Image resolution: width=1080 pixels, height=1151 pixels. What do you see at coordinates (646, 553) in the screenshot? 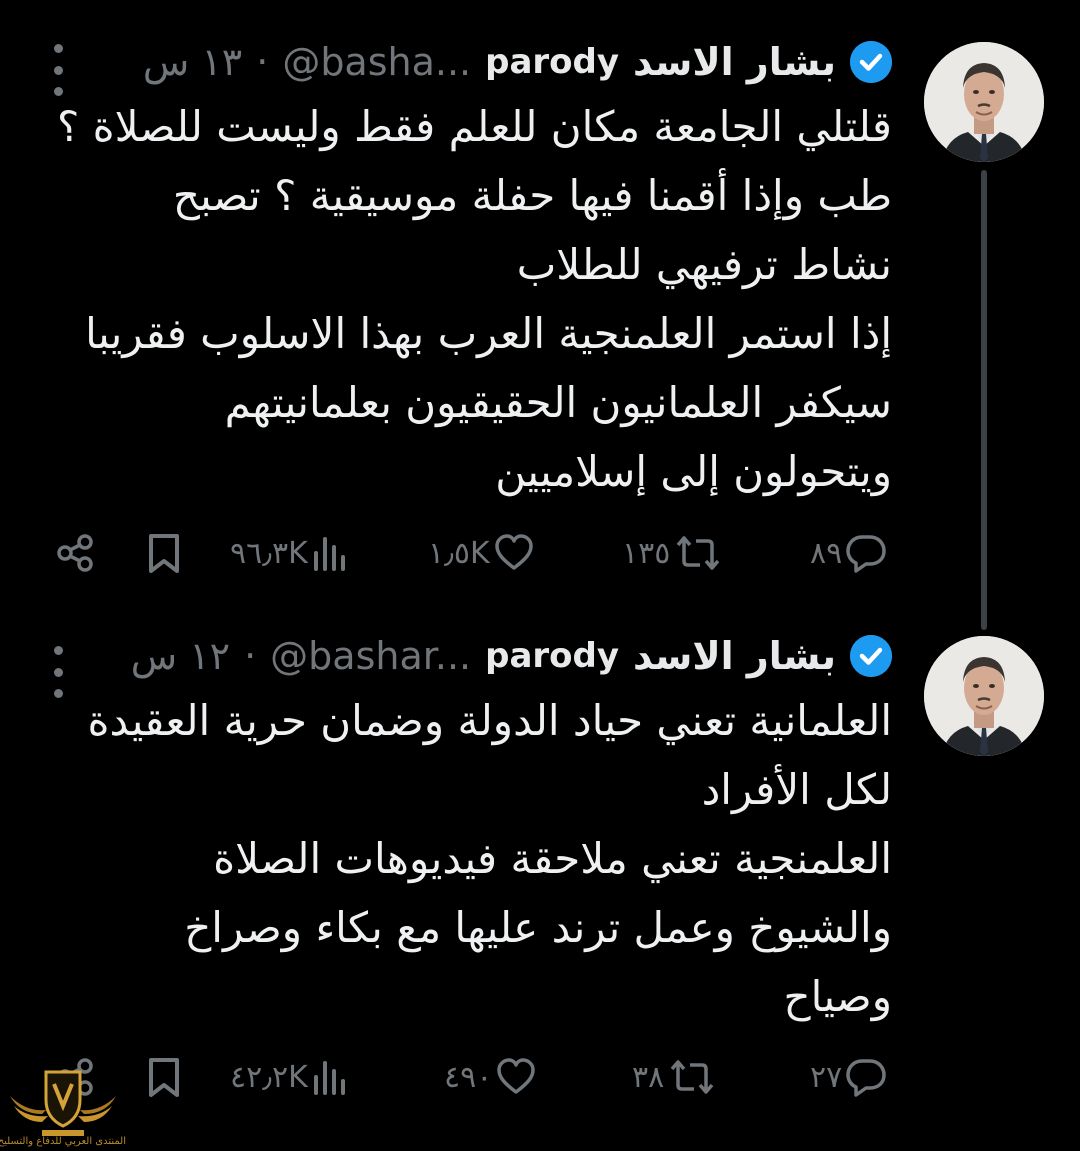
I see `repost-count: ١٣٥` at bounding box center [646, 553].